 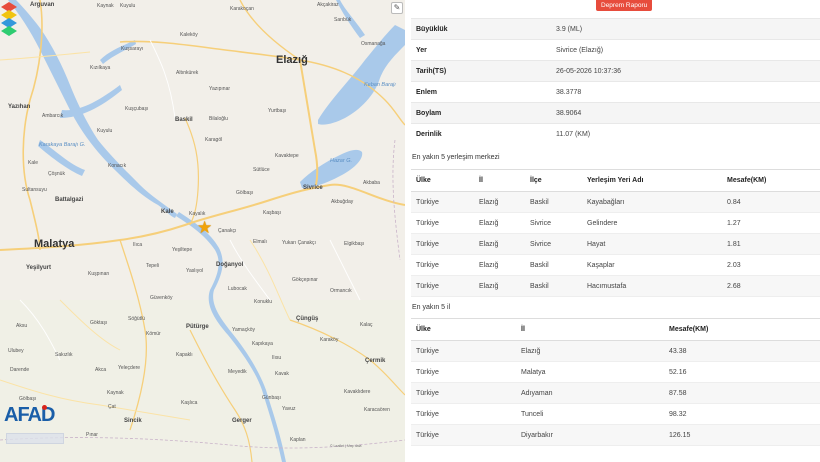 What do you see at coordinates (62, 145) in the screenshot?
I see `map-village-label: Karakaya Barajı G.` at bounding box center [62, 145].